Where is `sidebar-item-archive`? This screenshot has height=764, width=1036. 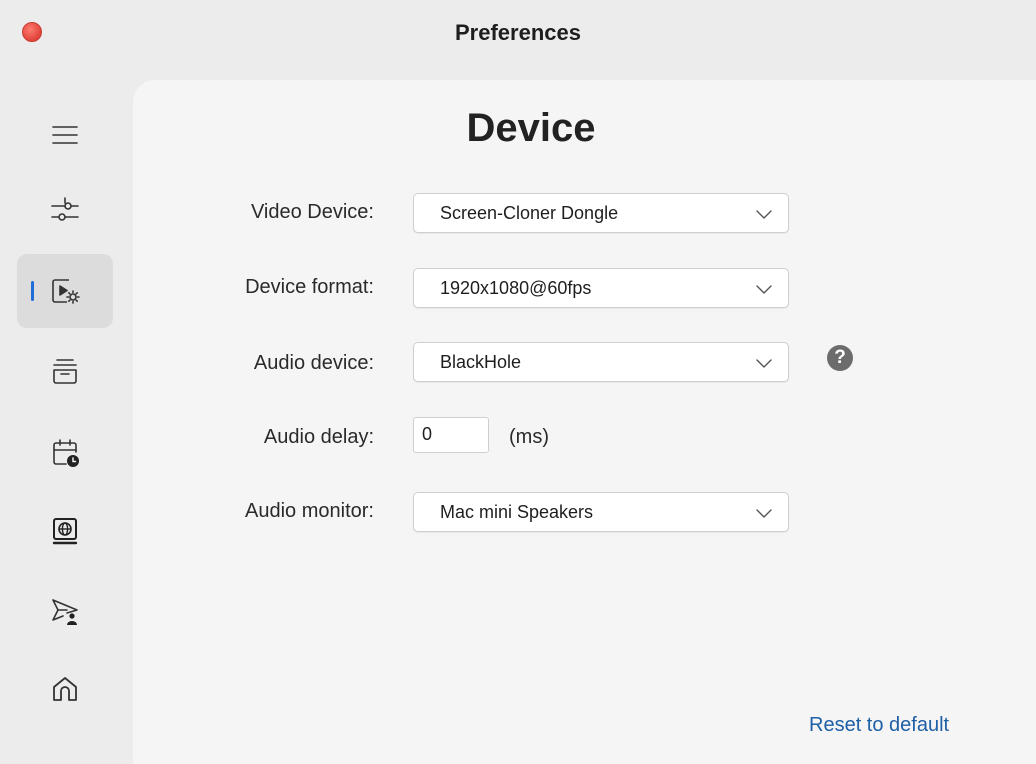
sidebar-item-archive is located at coordinates (65, 371).